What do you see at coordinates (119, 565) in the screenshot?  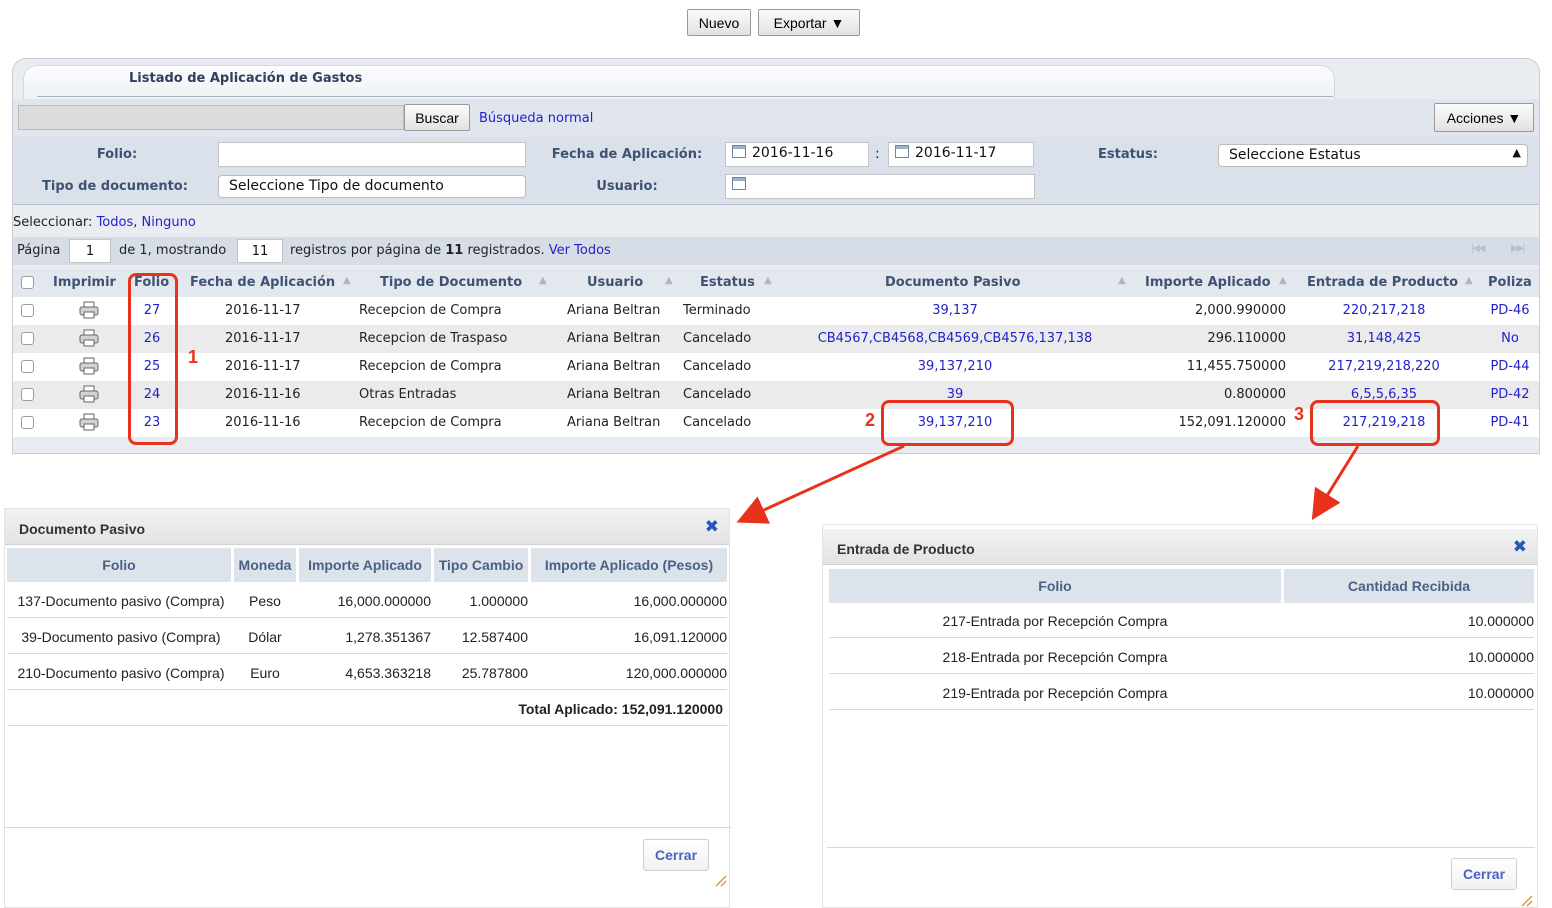 I see `dp-col-folio: Folio` at bounding box center [119, 565].